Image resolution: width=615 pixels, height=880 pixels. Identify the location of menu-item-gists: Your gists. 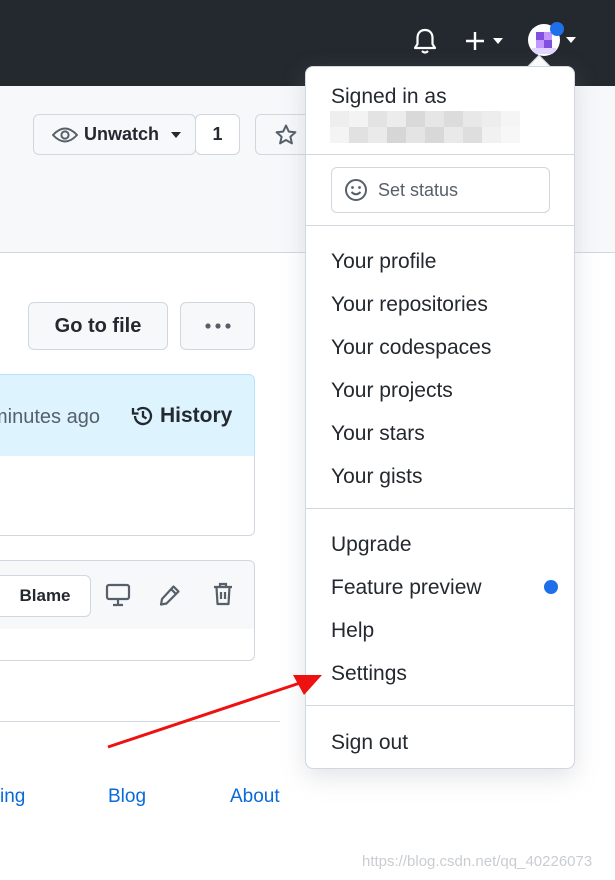
(376, 477).